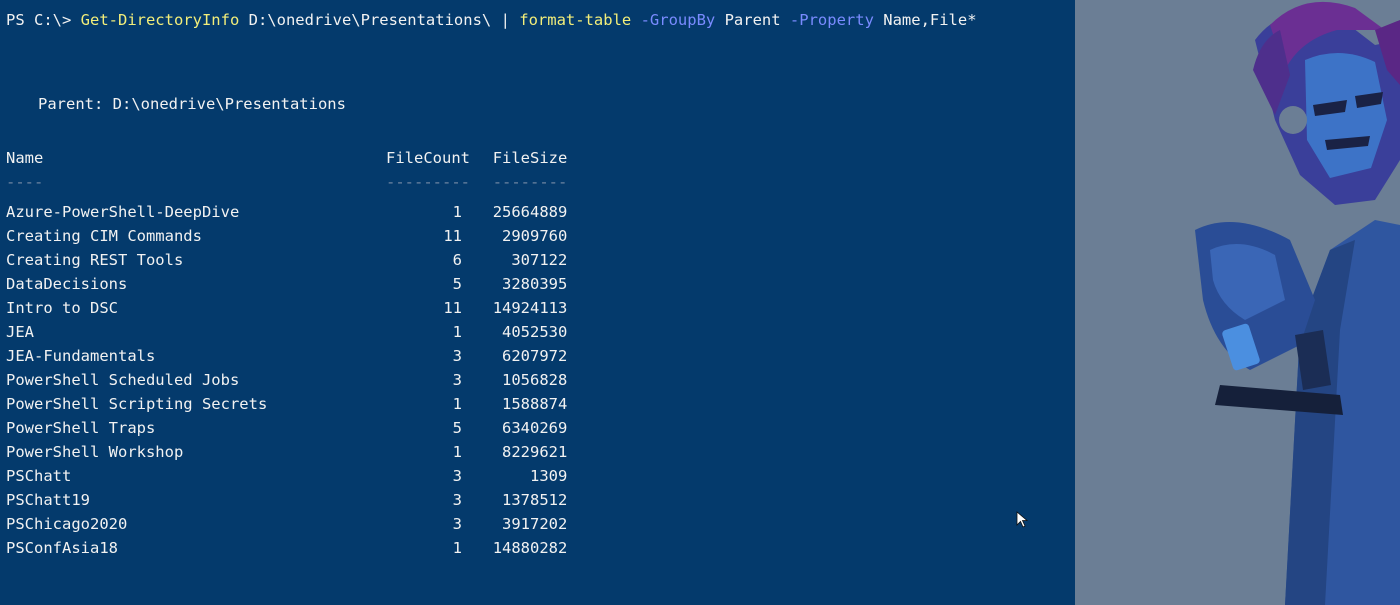  Describe the element at coordinates (137, 404) in the screenshot. I see `row-name: PowerShell Scripting Secrets` at that location.